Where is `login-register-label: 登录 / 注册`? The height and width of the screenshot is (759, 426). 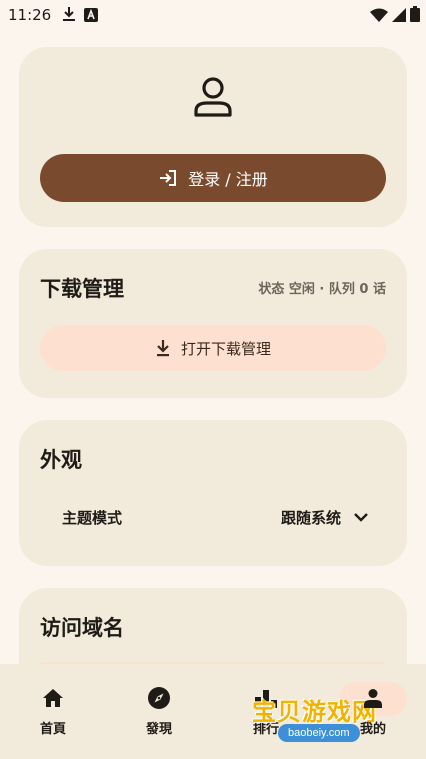
login-register-label: 登录 / 注册 is located at coordinates (228, 179).